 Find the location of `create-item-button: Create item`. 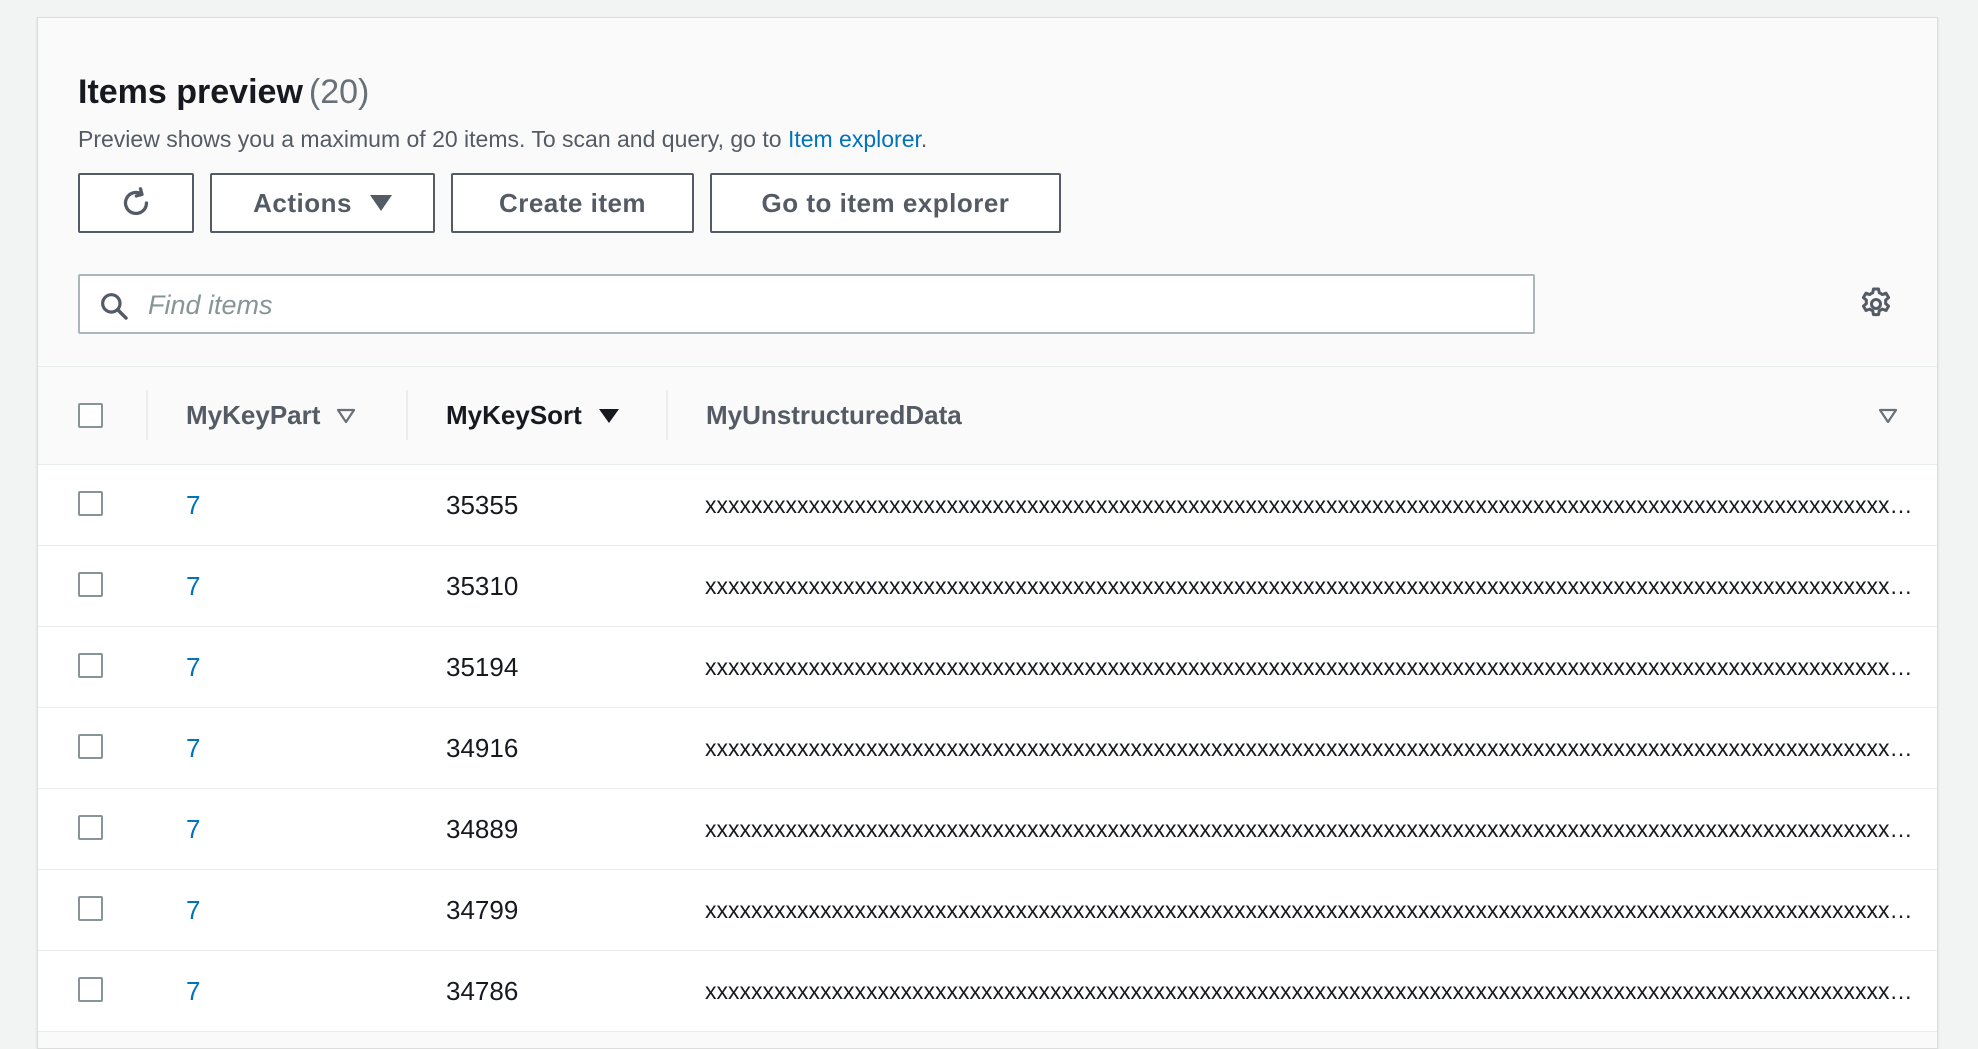

create-item-button: Create item is located at coordinates (572, 203).